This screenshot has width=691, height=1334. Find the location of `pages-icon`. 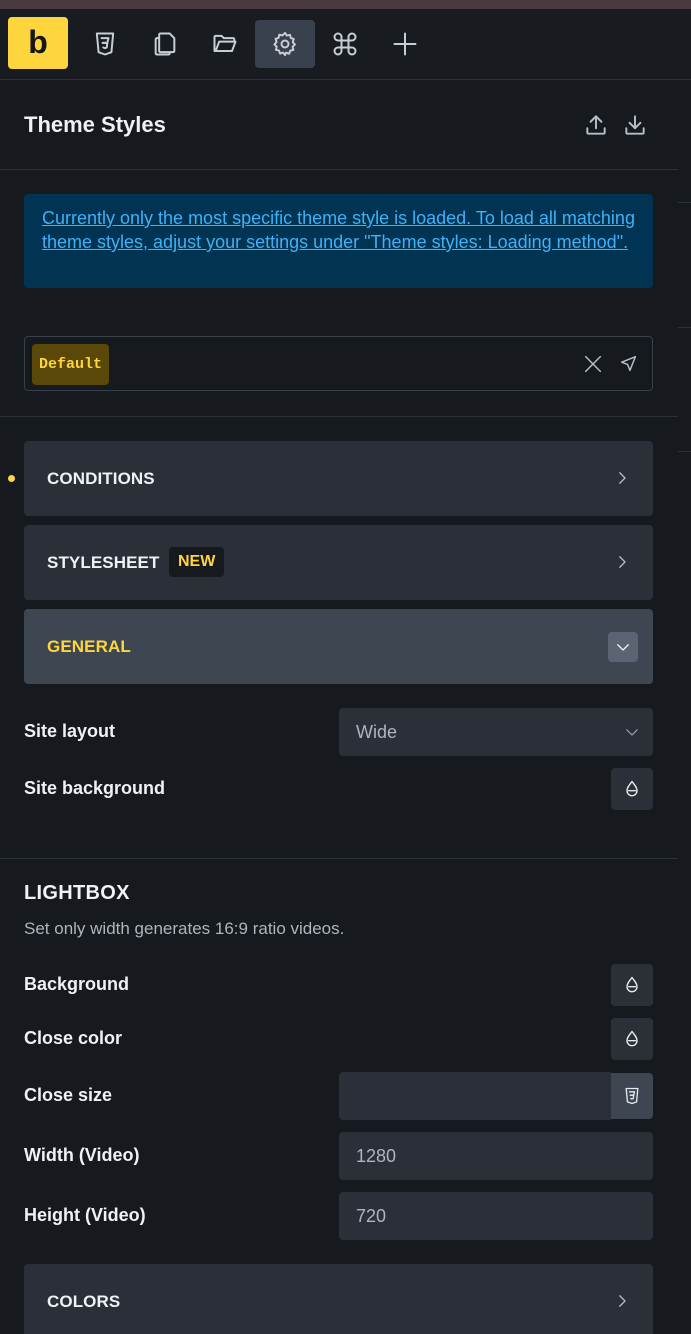

pages-icon is located at coordinates (165, 44).